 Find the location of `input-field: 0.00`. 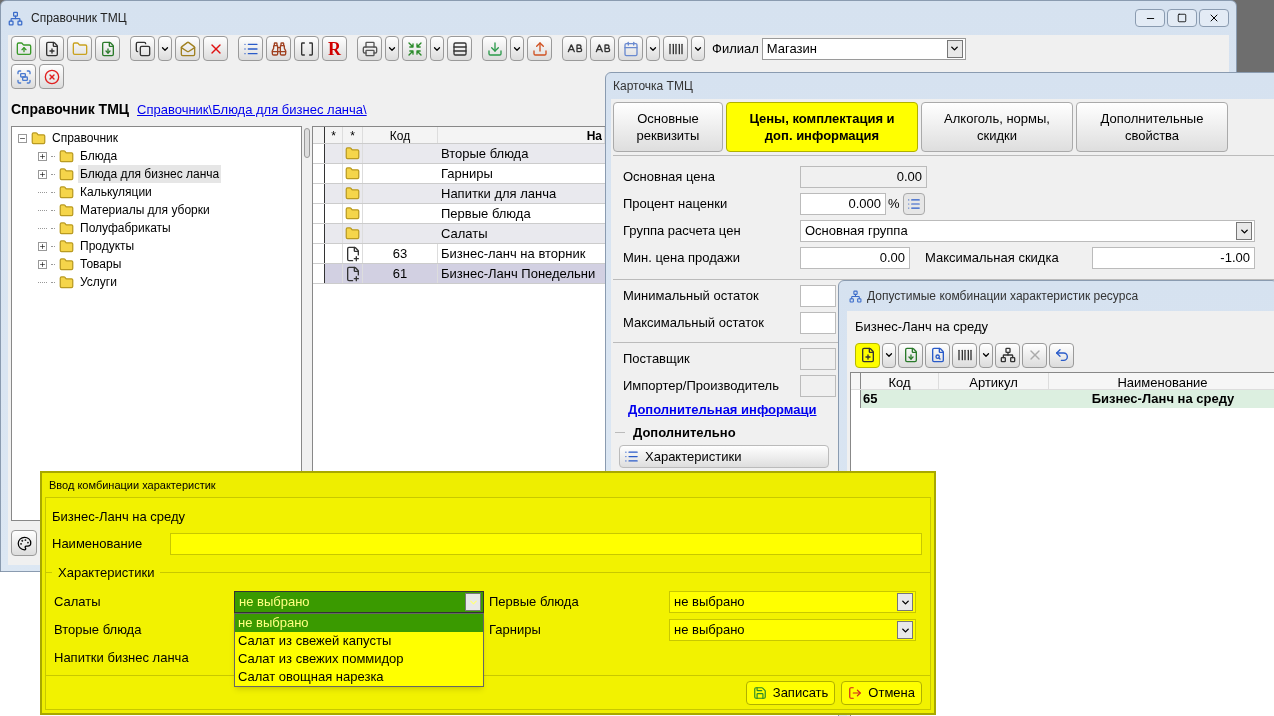

input-field: 0.00 is located at coordinates (855, 258).